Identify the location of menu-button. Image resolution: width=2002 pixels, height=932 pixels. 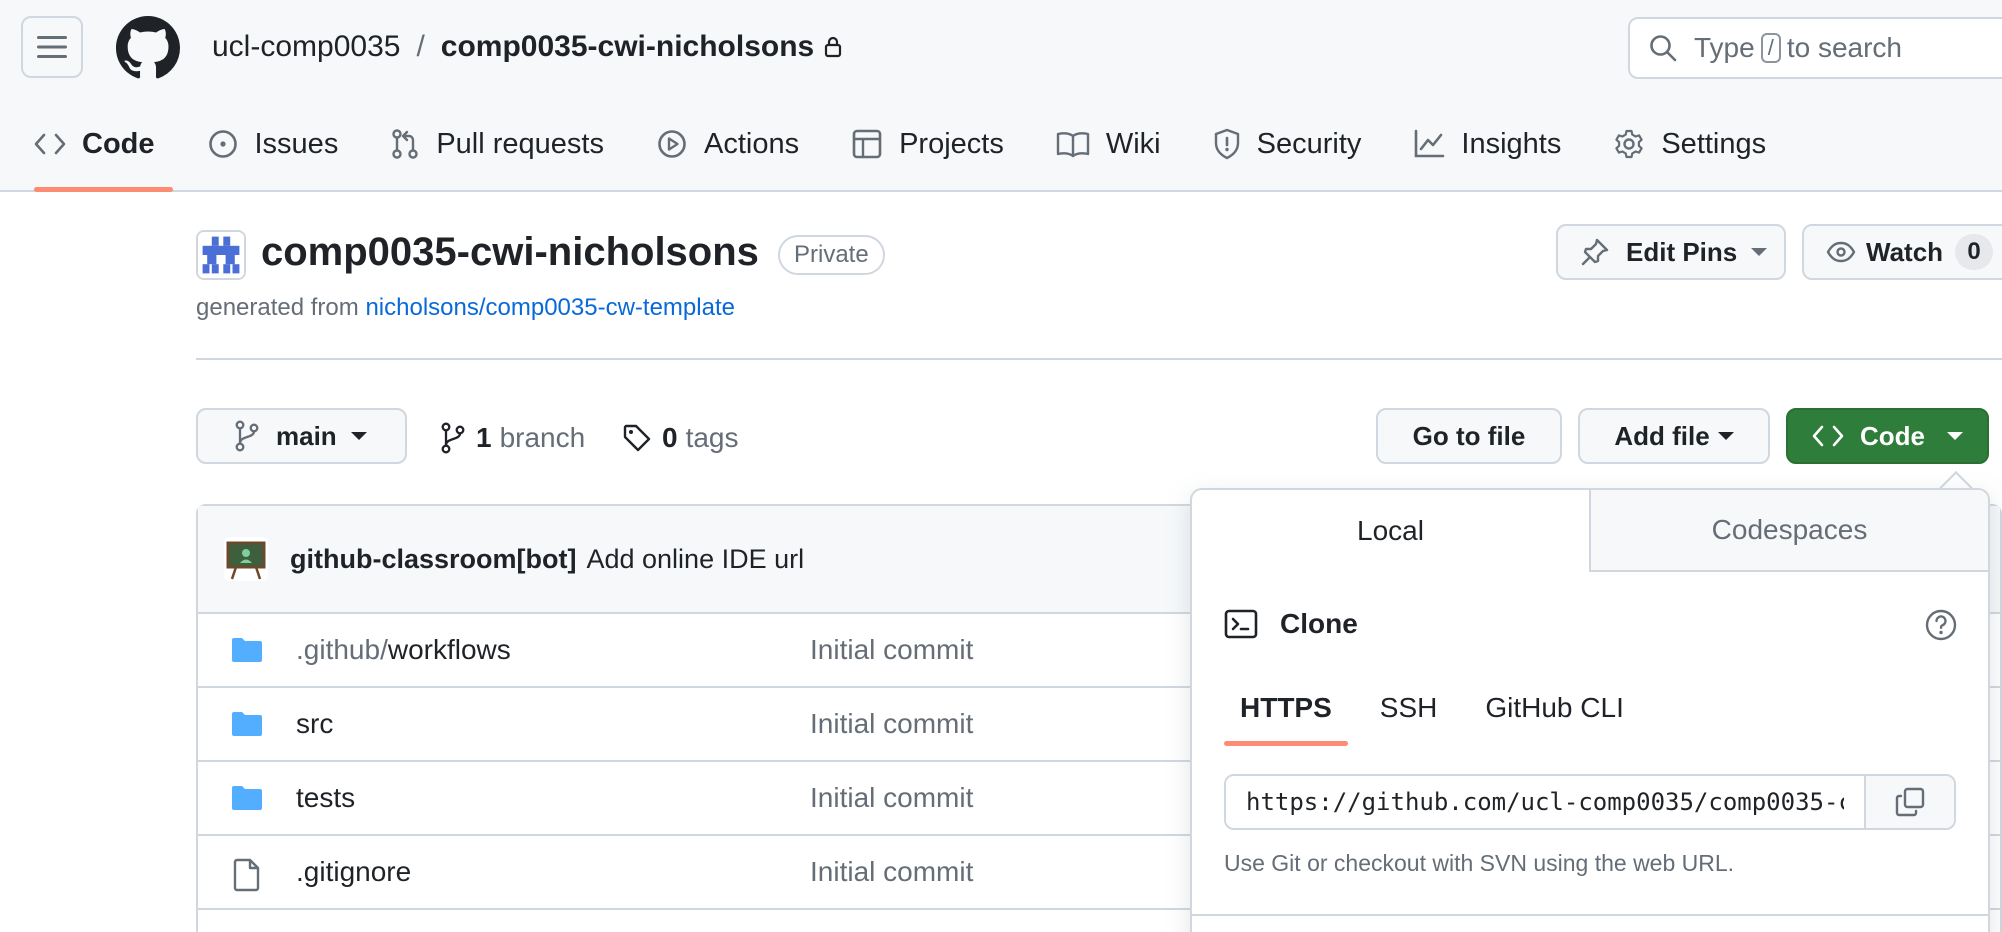
(52, 47).